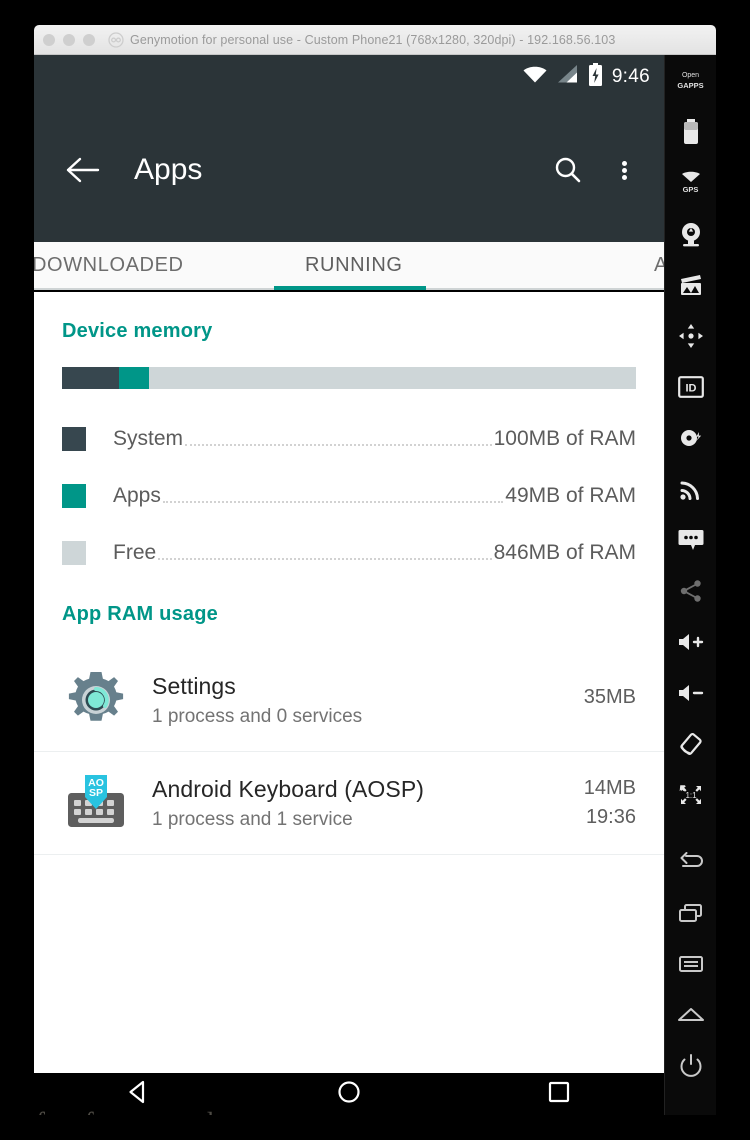 Image resolution: width=750 pixels, height=1140 pixels. What do you see at coordinates (535, 76) in the screenshot?
I see `wifi-icon` at bounding box center [535, 76].